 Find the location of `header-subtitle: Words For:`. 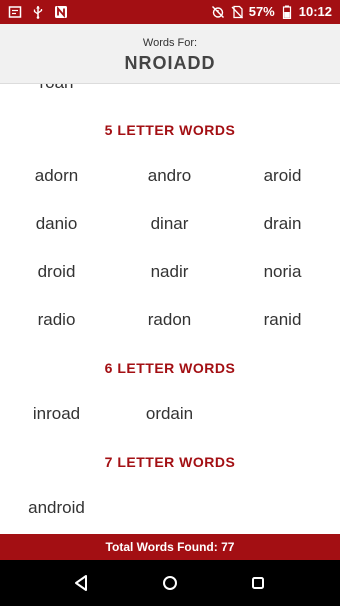

header-subtitle: Words For: is located at coordinates (170, 43).